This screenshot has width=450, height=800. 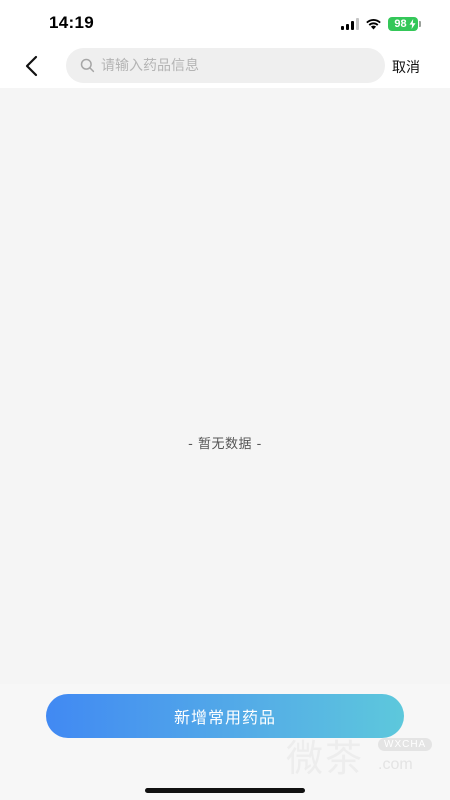 I want to click on battery-cap, so click(x=420, y=24).